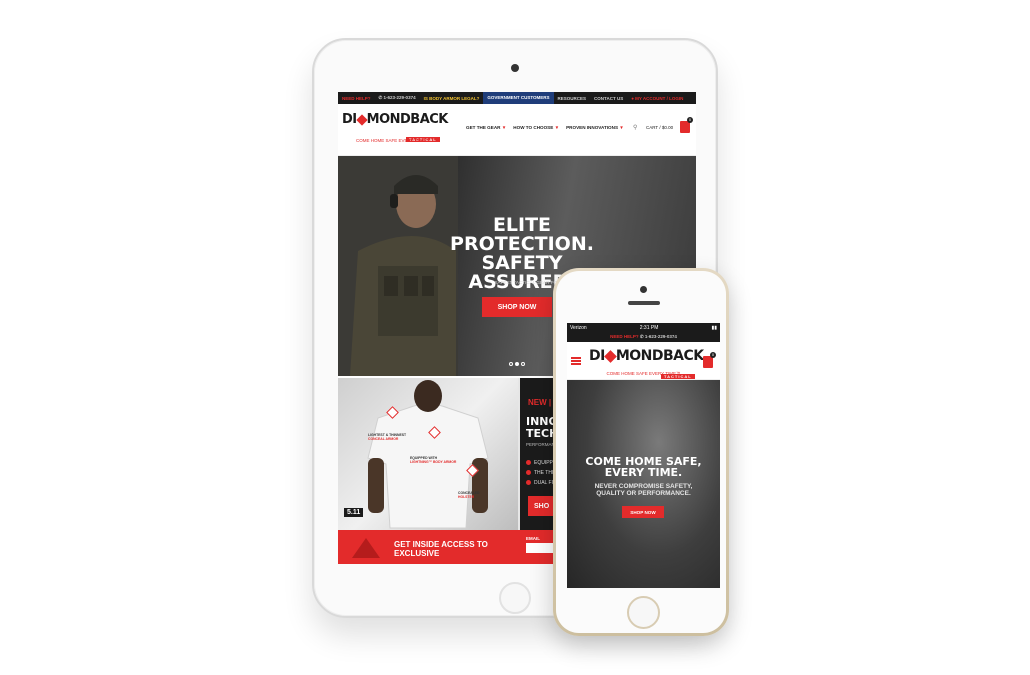 This screenshot has width=1030, height=675. I want to click on performance-text: PERFORMAN, so click(540, 444).